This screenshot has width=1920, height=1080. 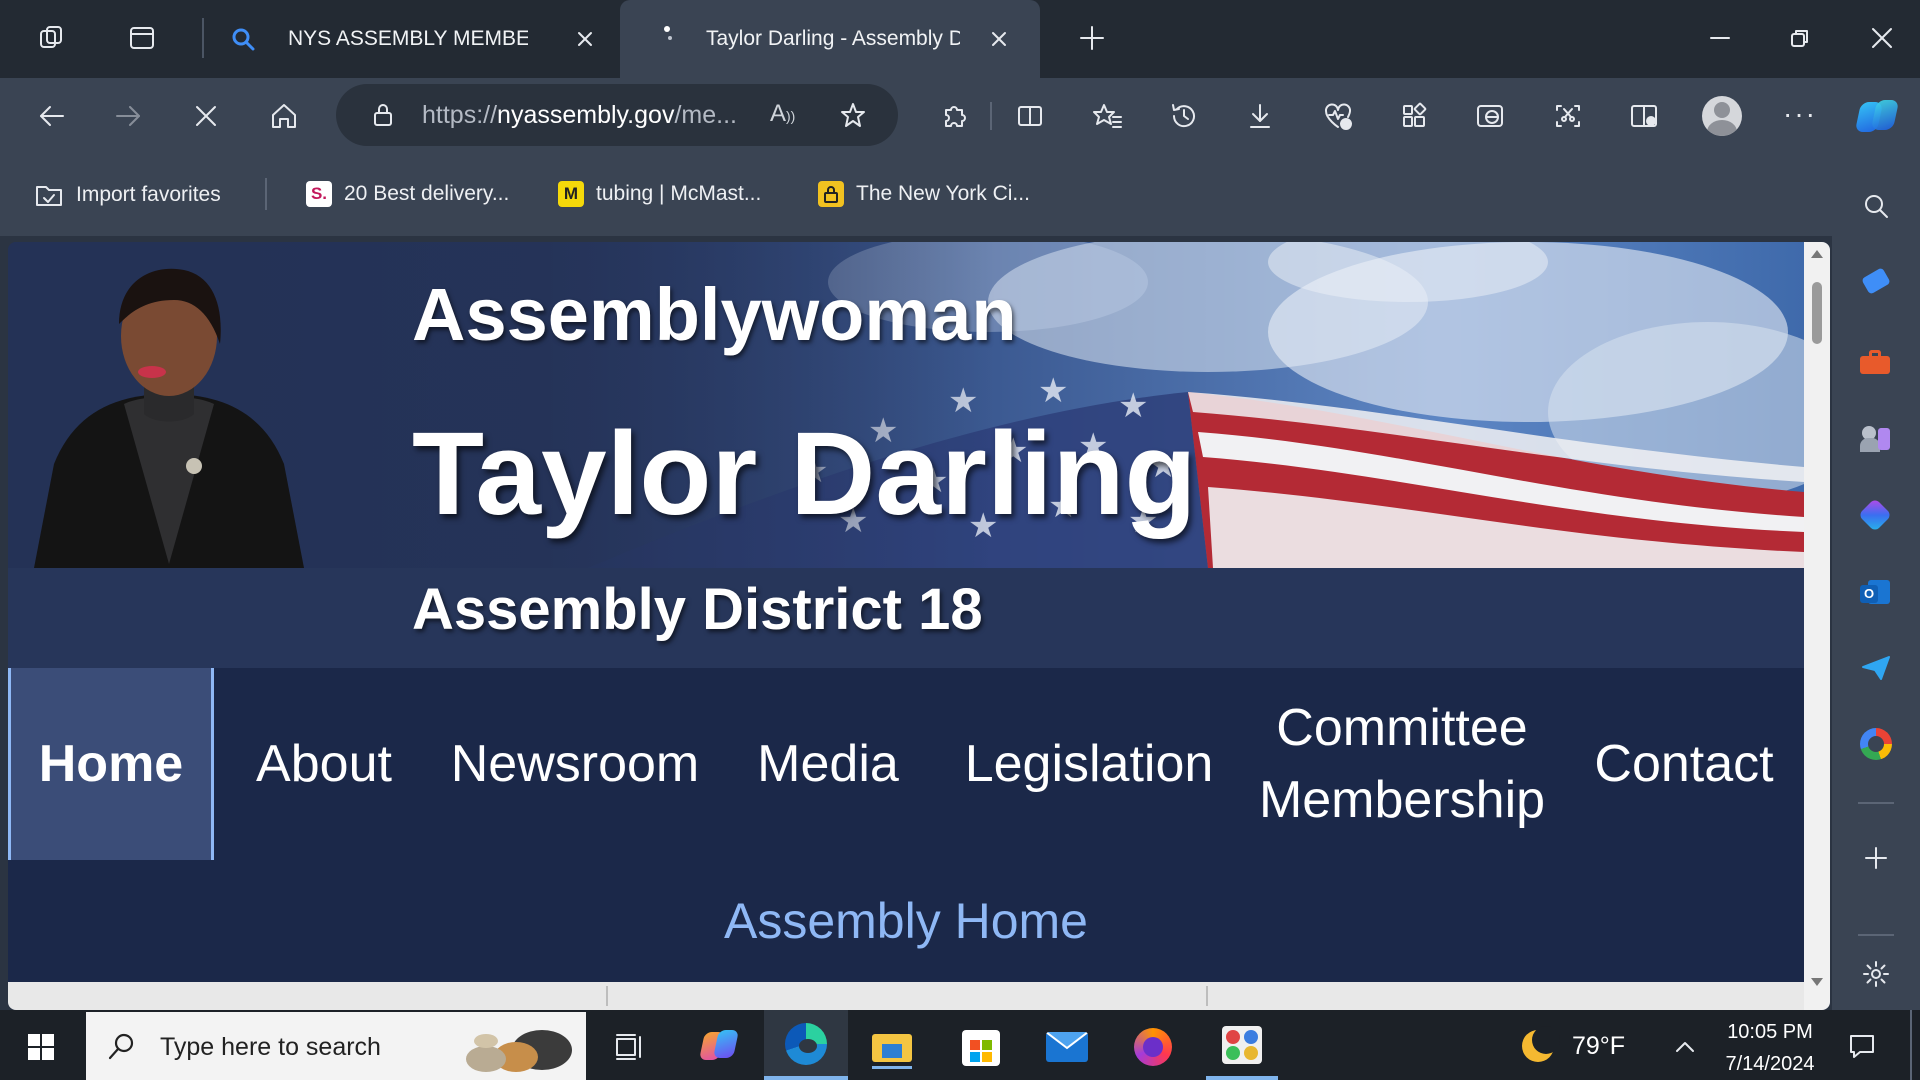 What do you see at coordinates (41, 1047) in the screenshot?
I see `windows-start-icon` at bounding box center [41, 1047].